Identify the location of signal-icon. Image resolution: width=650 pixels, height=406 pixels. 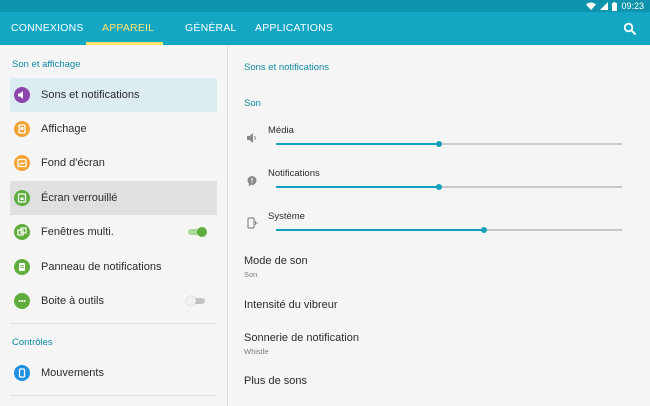
(604, 6).